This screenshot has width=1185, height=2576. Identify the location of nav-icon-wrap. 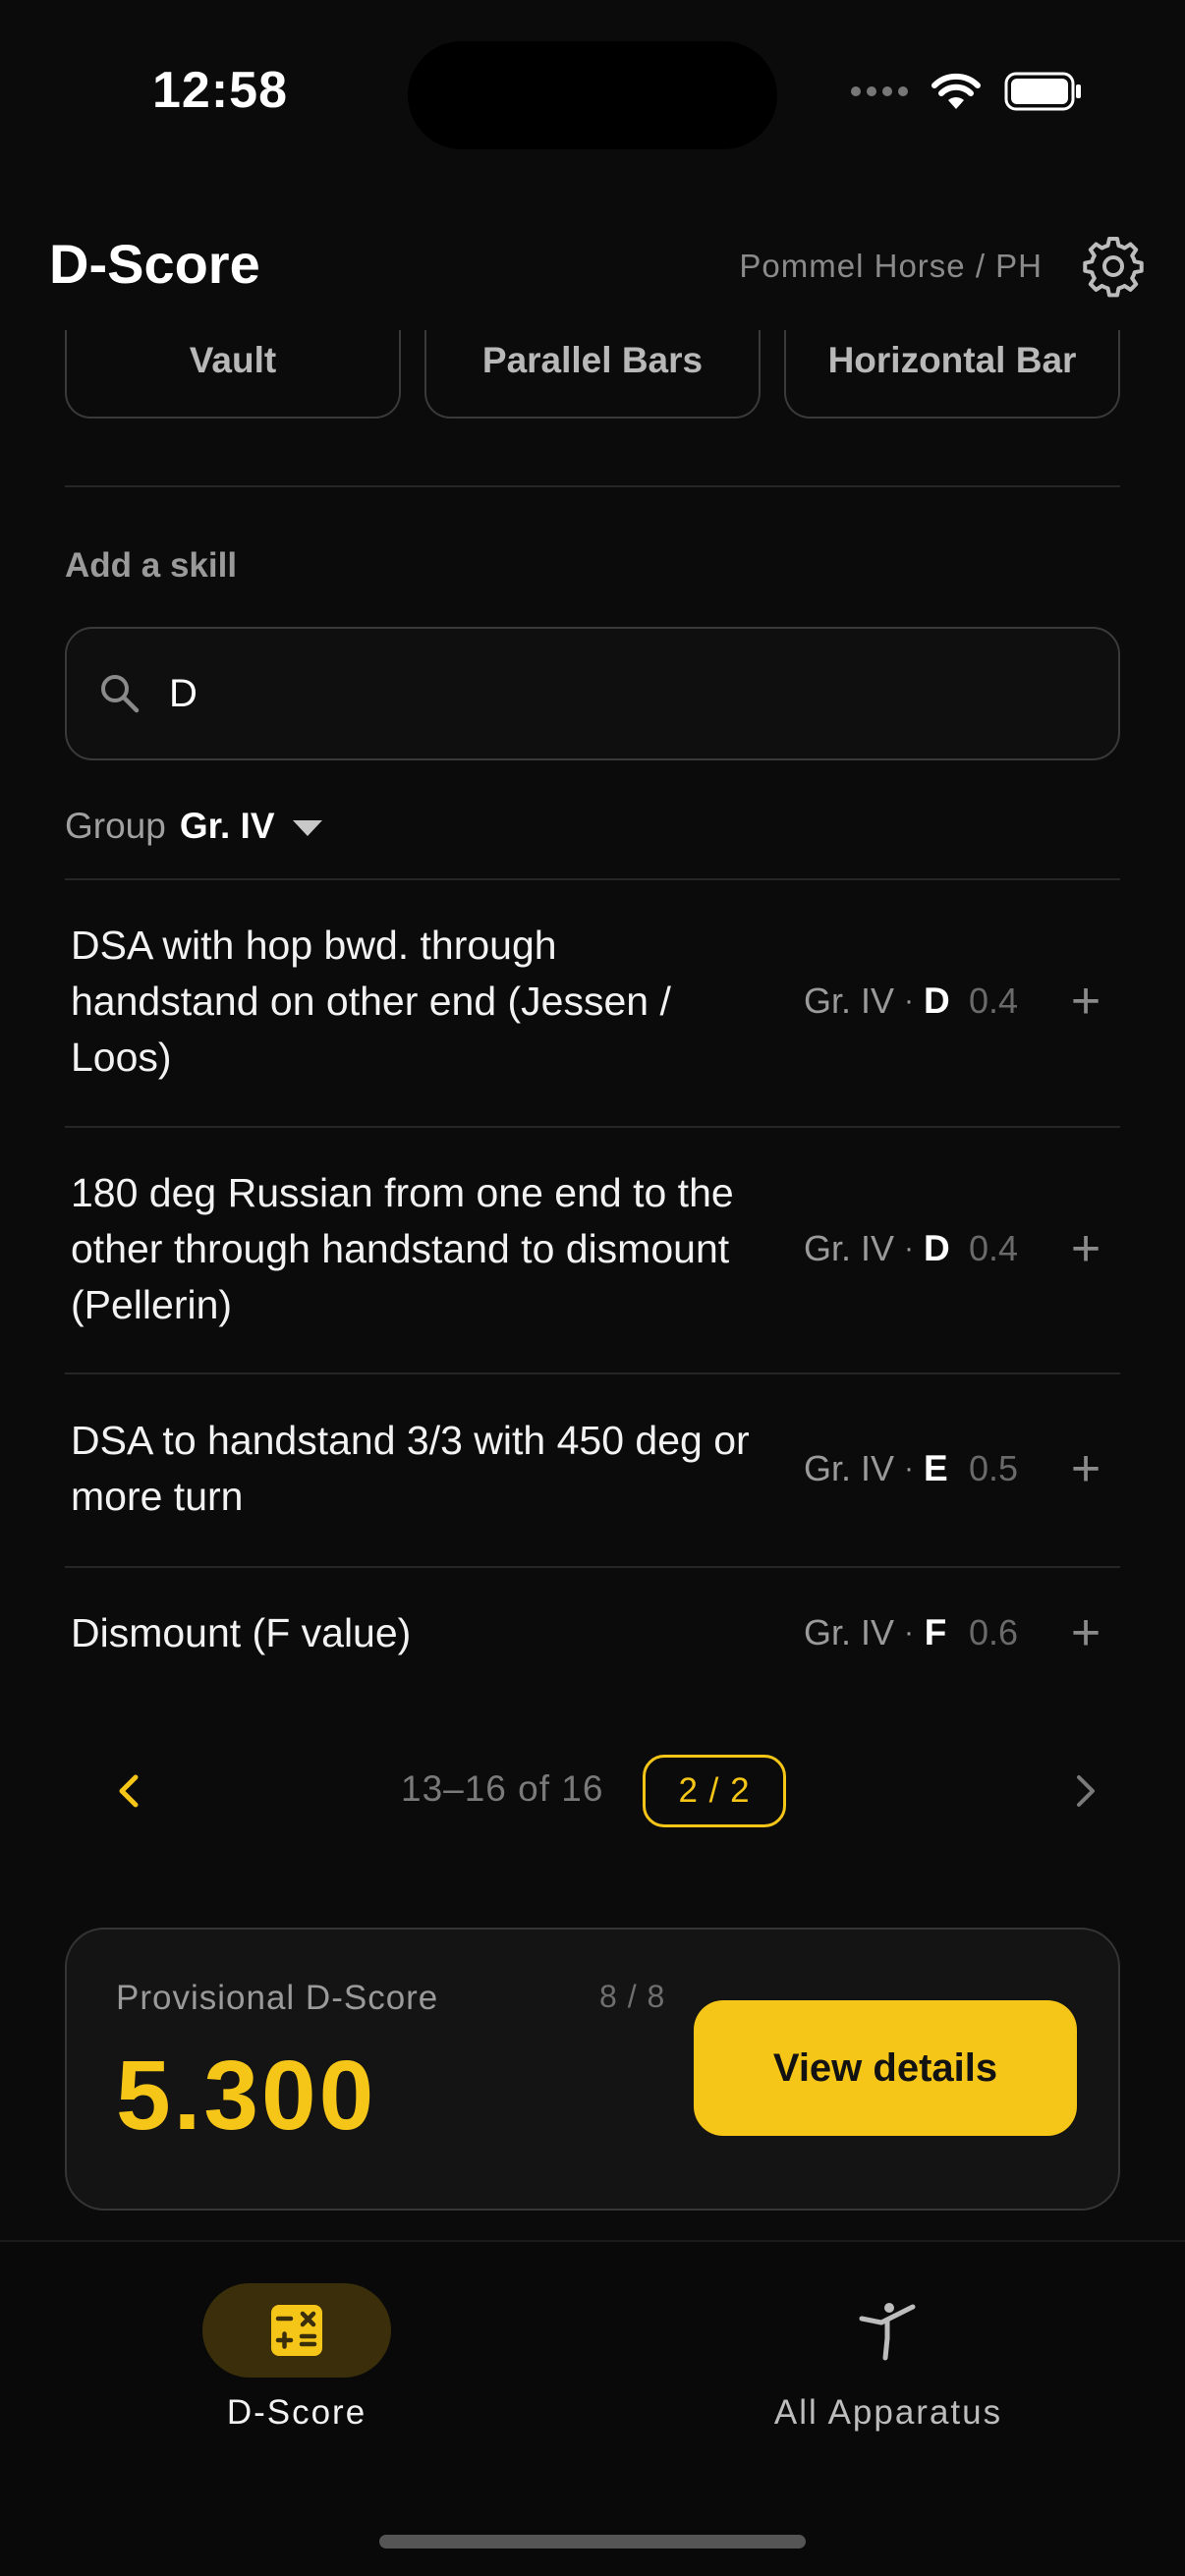
(889, 2330).